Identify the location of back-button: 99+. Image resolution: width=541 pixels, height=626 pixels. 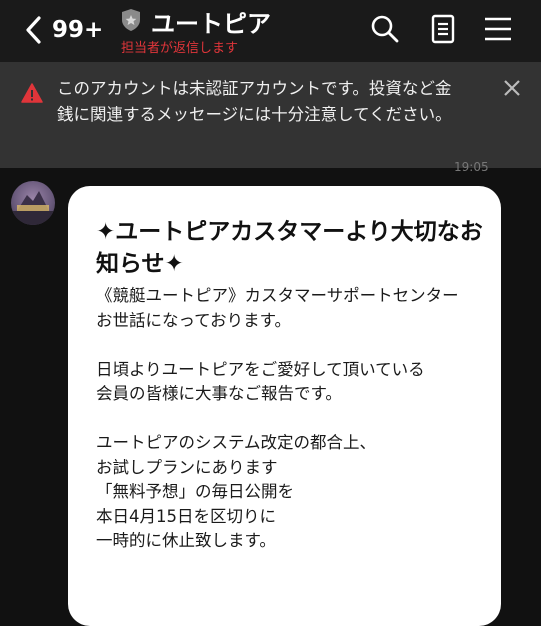
(64, 30).